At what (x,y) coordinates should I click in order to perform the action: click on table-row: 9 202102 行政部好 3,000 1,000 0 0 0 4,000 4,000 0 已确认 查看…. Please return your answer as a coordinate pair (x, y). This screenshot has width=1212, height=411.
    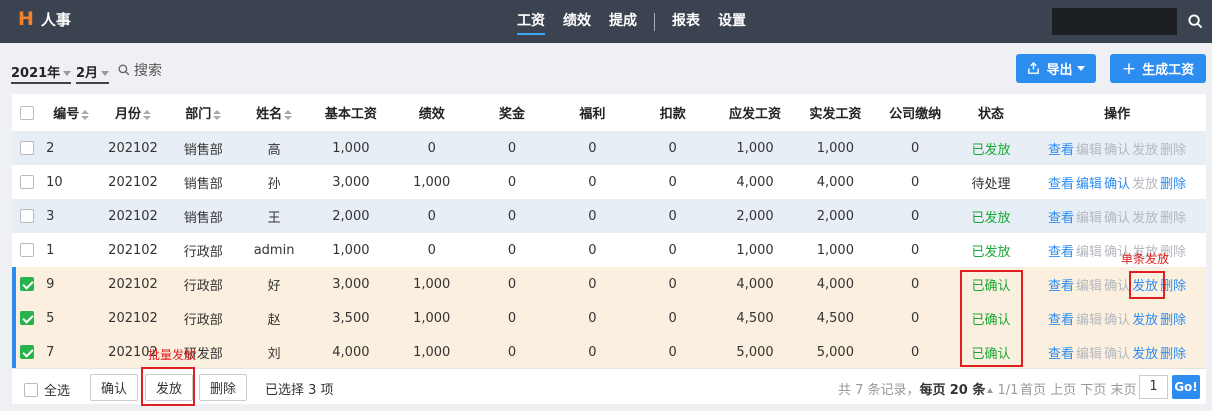
    Looking at the image, I should click on (609, 284).